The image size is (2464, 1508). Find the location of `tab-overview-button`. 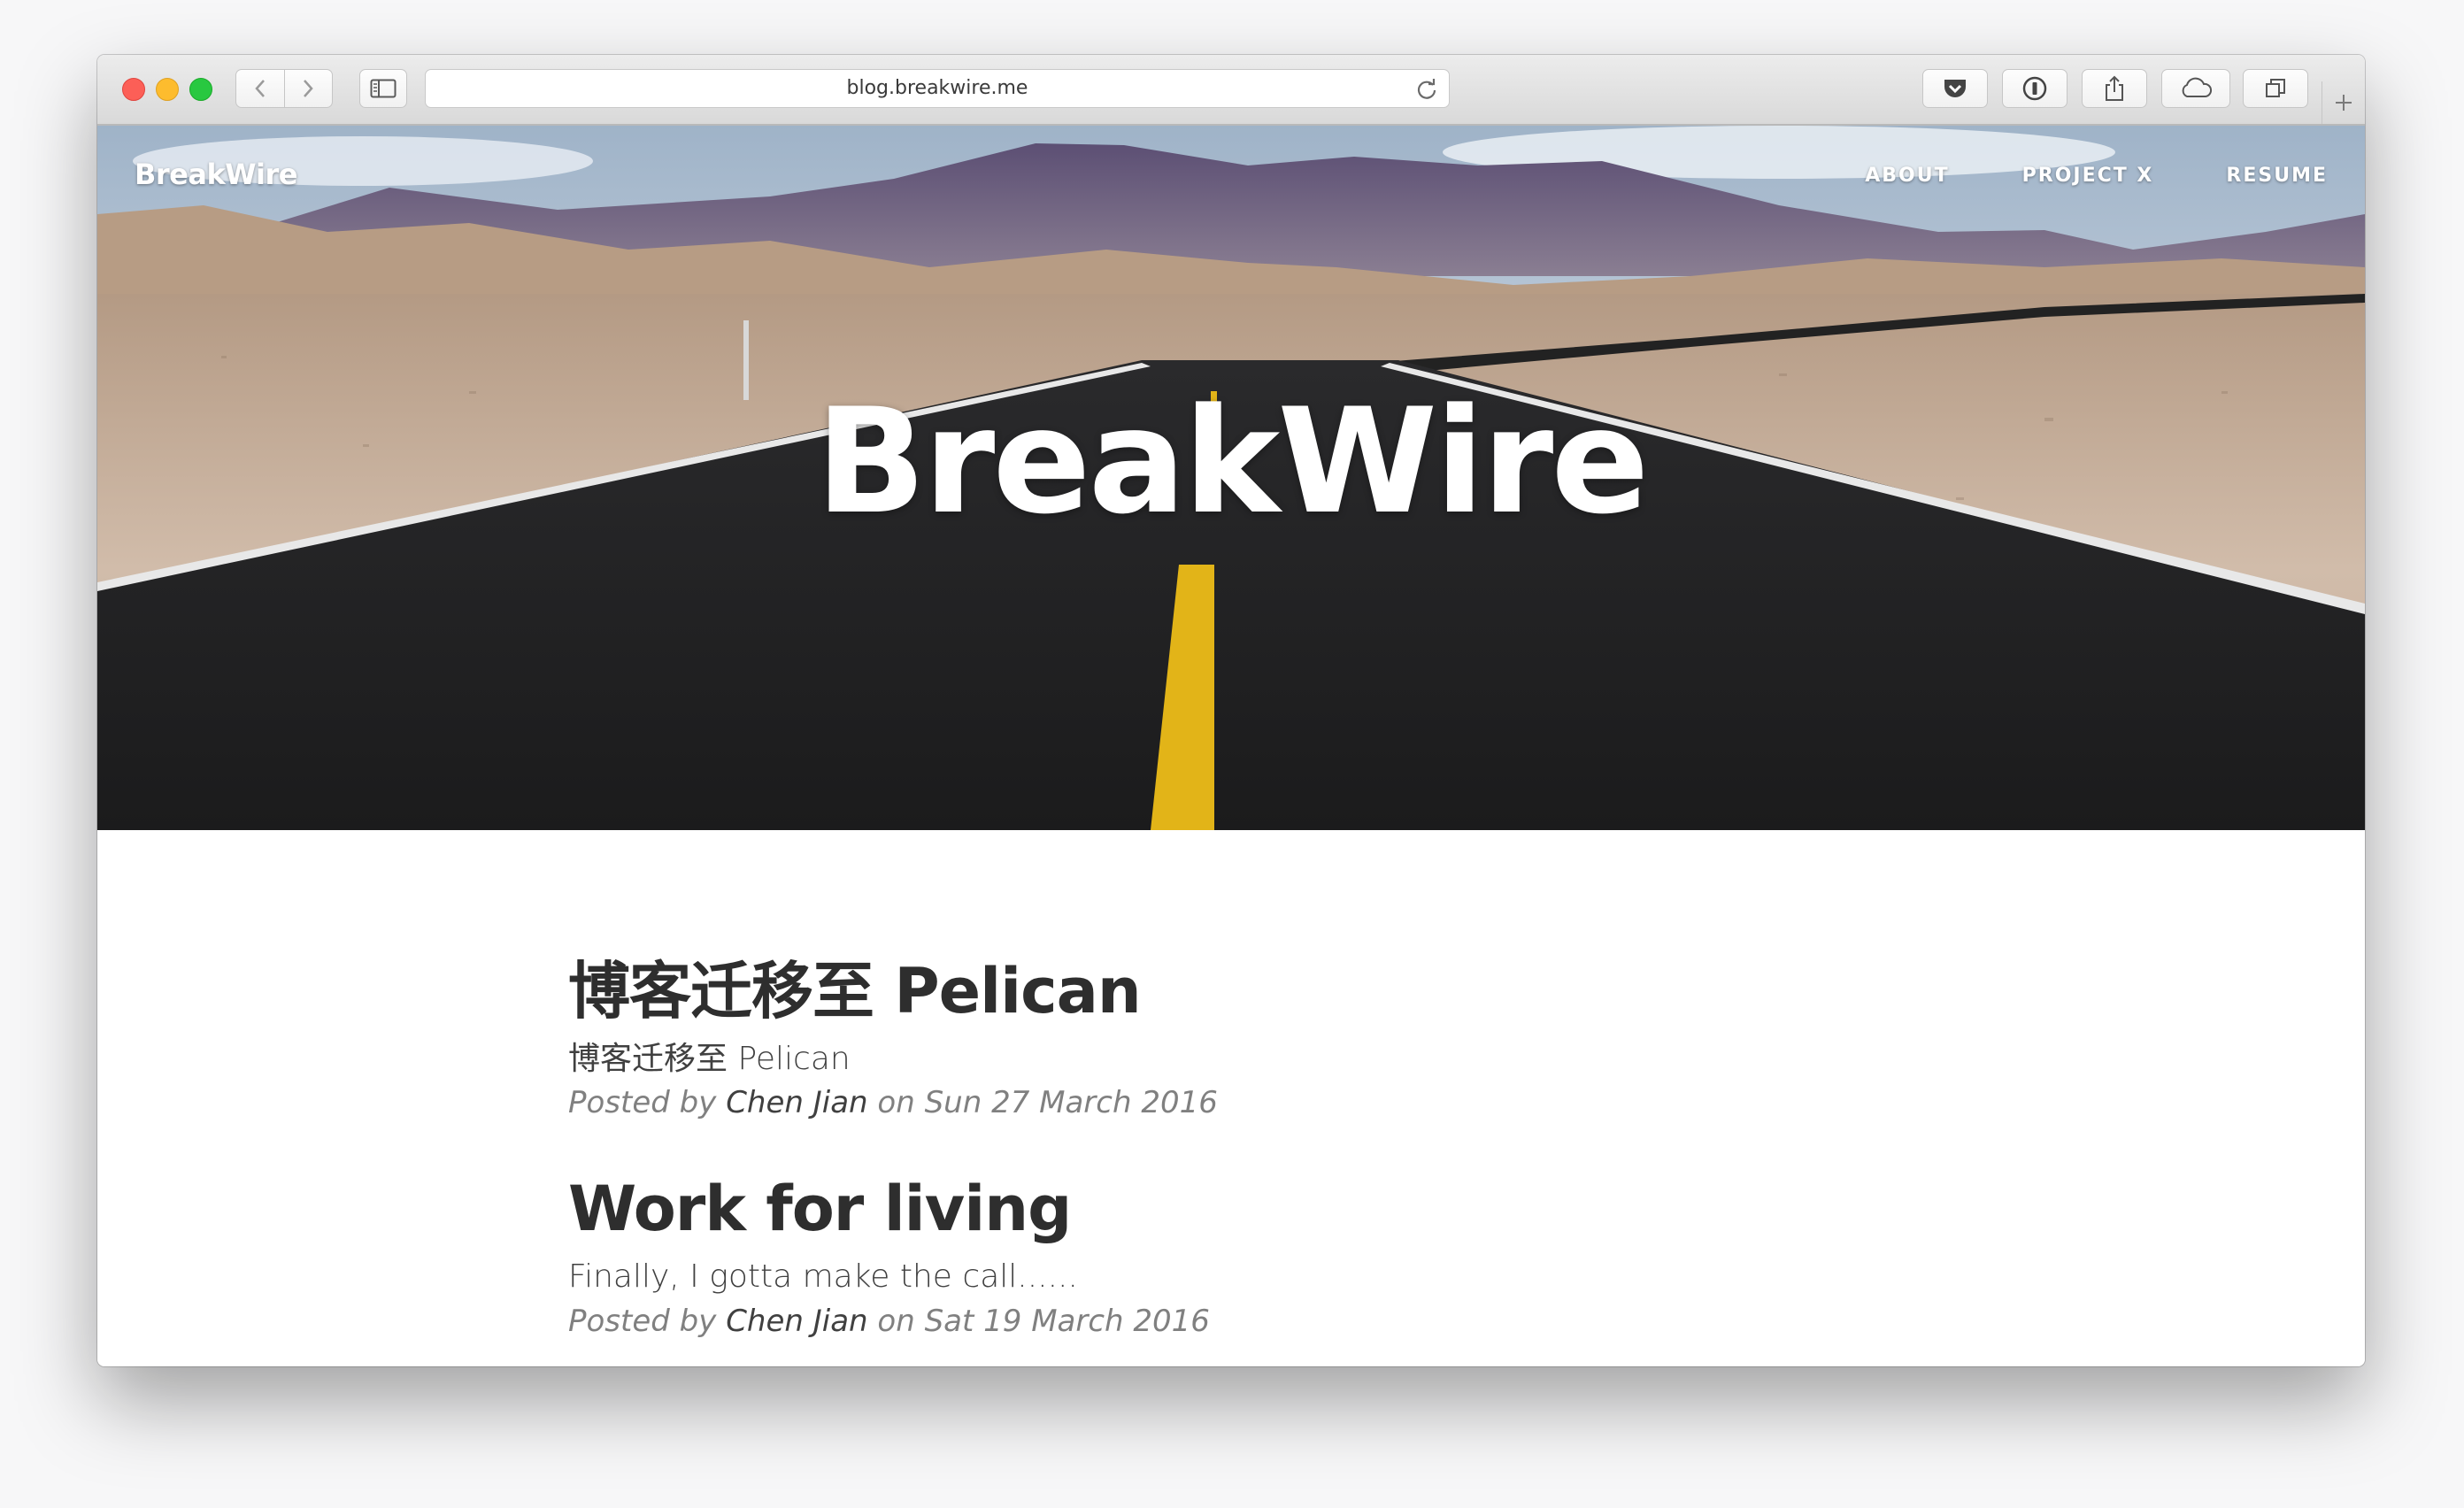

tab-overview-button is located at coordinates (2275, 88).